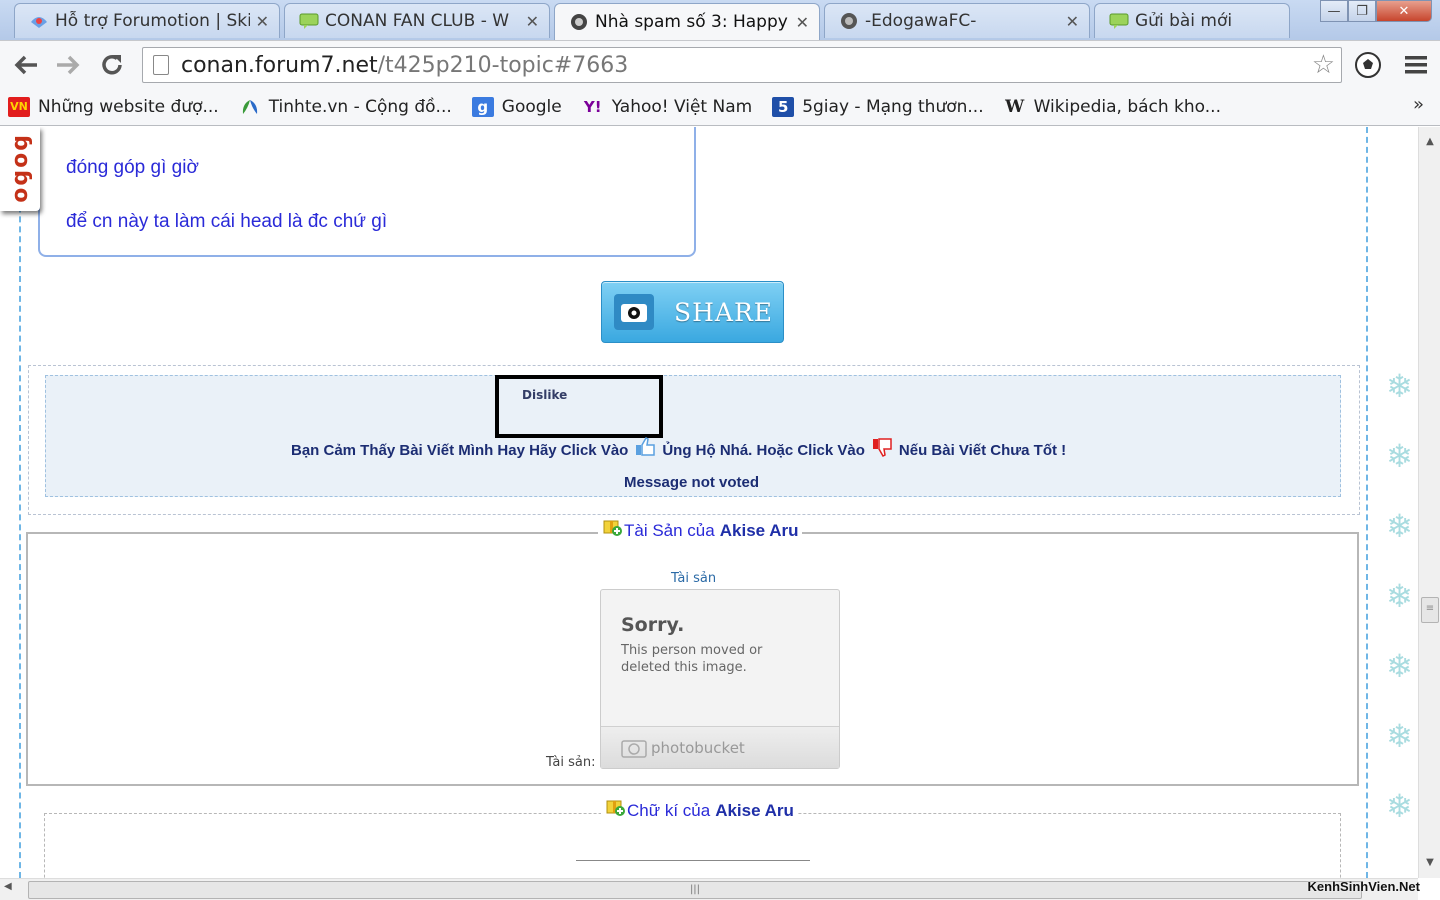 The width and height of the screenshot is (1440, 900). I want to click on tab-conan-fan-club: CONAN FAN CLUB - W ✕, so click(417, 20).